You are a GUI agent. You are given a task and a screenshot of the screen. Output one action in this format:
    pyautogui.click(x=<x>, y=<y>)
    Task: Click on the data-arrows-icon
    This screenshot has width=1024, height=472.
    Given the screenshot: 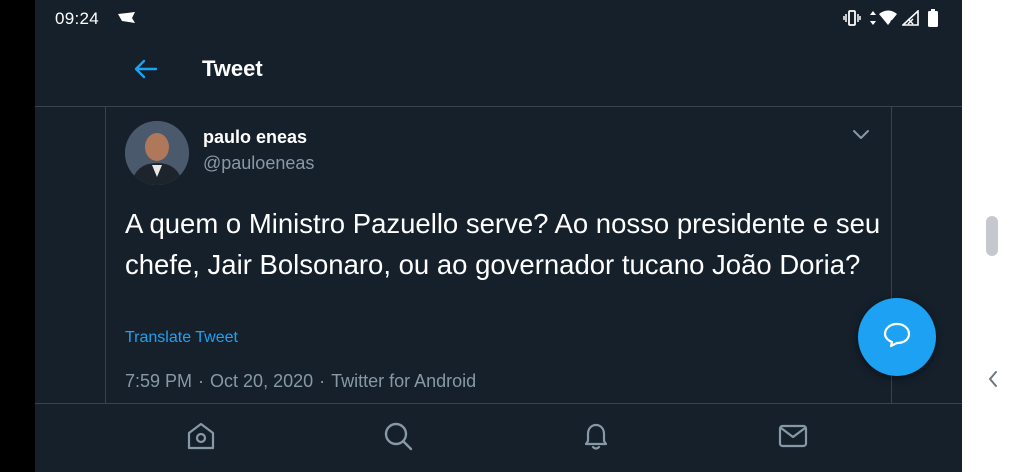 What is the action you would take?
    pyautogui.click(x=873, y=20)
    